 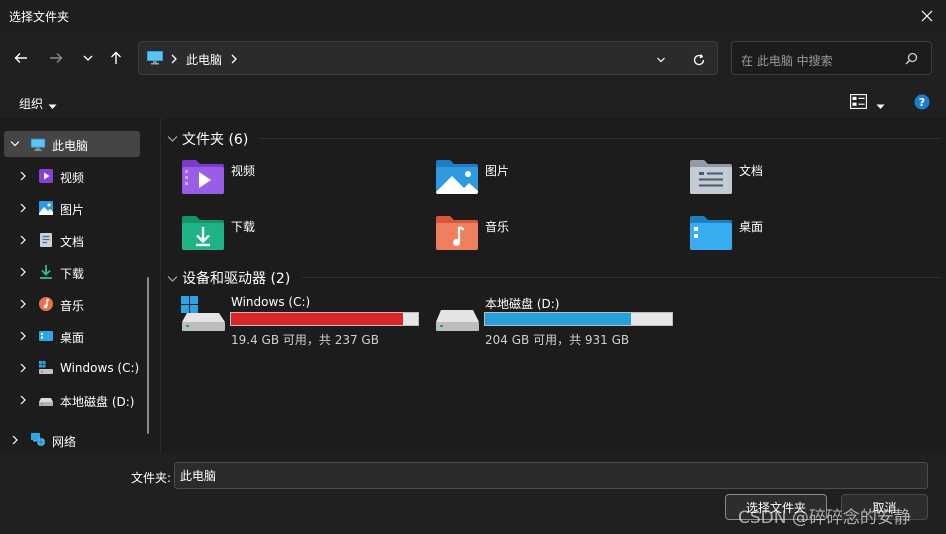 I want to click on folder-label: 音乐, so click(x=497, y=227).